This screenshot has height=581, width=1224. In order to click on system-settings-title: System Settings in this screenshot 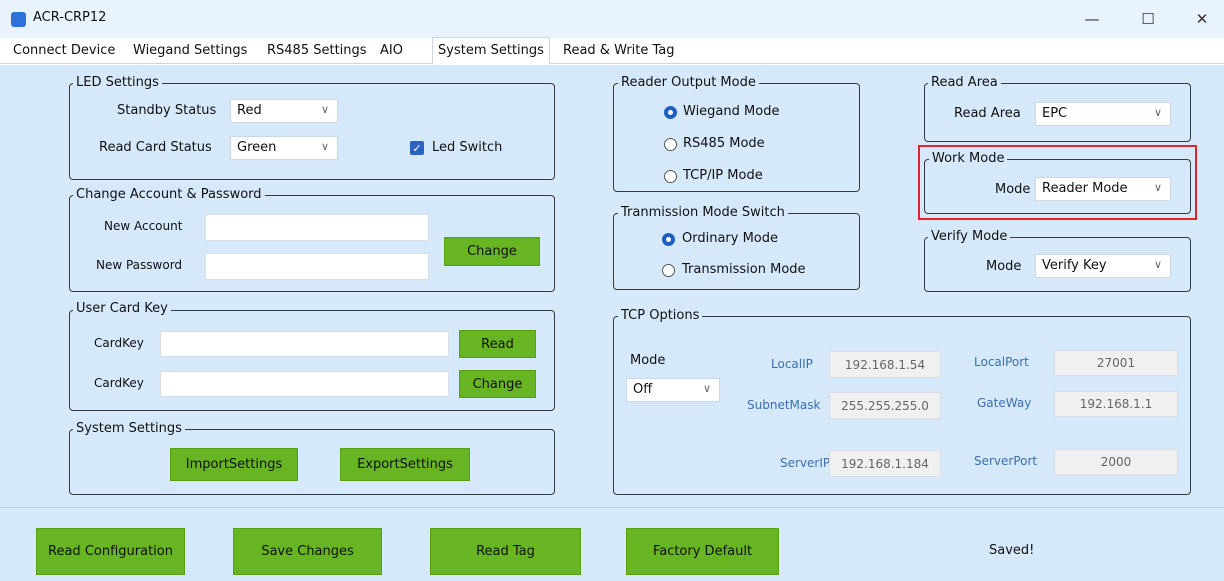, I will do `click(129, 428)`.